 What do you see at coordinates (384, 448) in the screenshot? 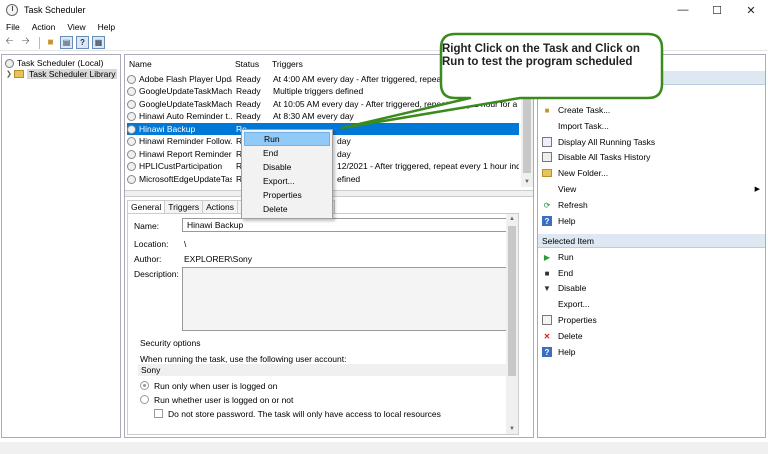
I see `status-strip` at bounding box center [384, 448].